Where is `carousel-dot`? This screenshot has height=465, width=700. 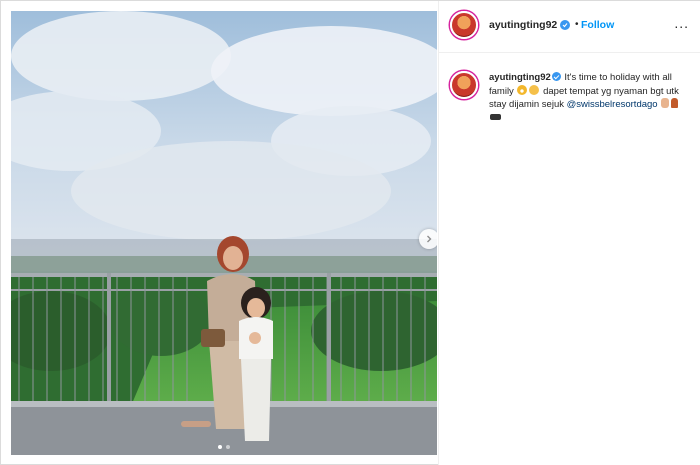 carousel-dot is located at coordinates (228, 447).